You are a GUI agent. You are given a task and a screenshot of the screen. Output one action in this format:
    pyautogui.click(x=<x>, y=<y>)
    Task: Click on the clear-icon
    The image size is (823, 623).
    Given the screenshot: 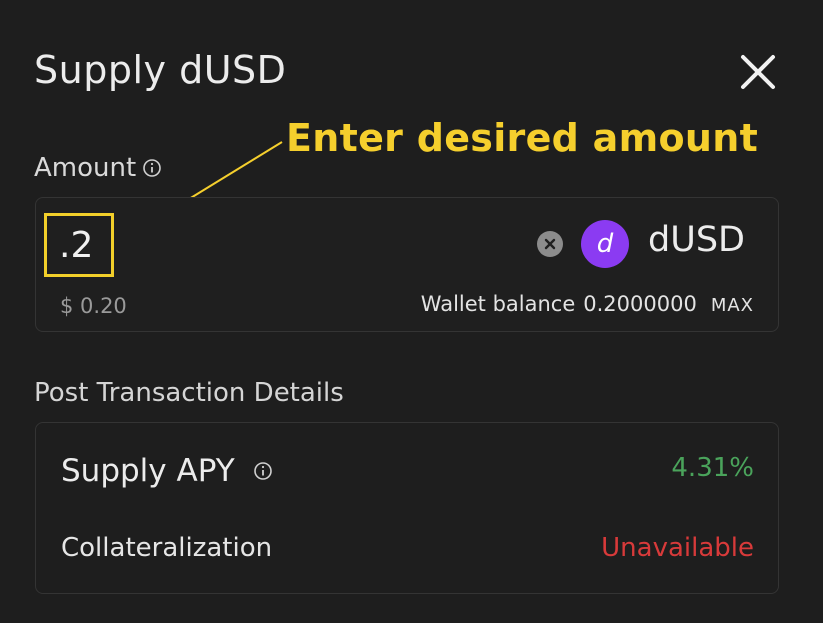 What is the action you would take?
    pyautogui.click(x=550, y=244)
    